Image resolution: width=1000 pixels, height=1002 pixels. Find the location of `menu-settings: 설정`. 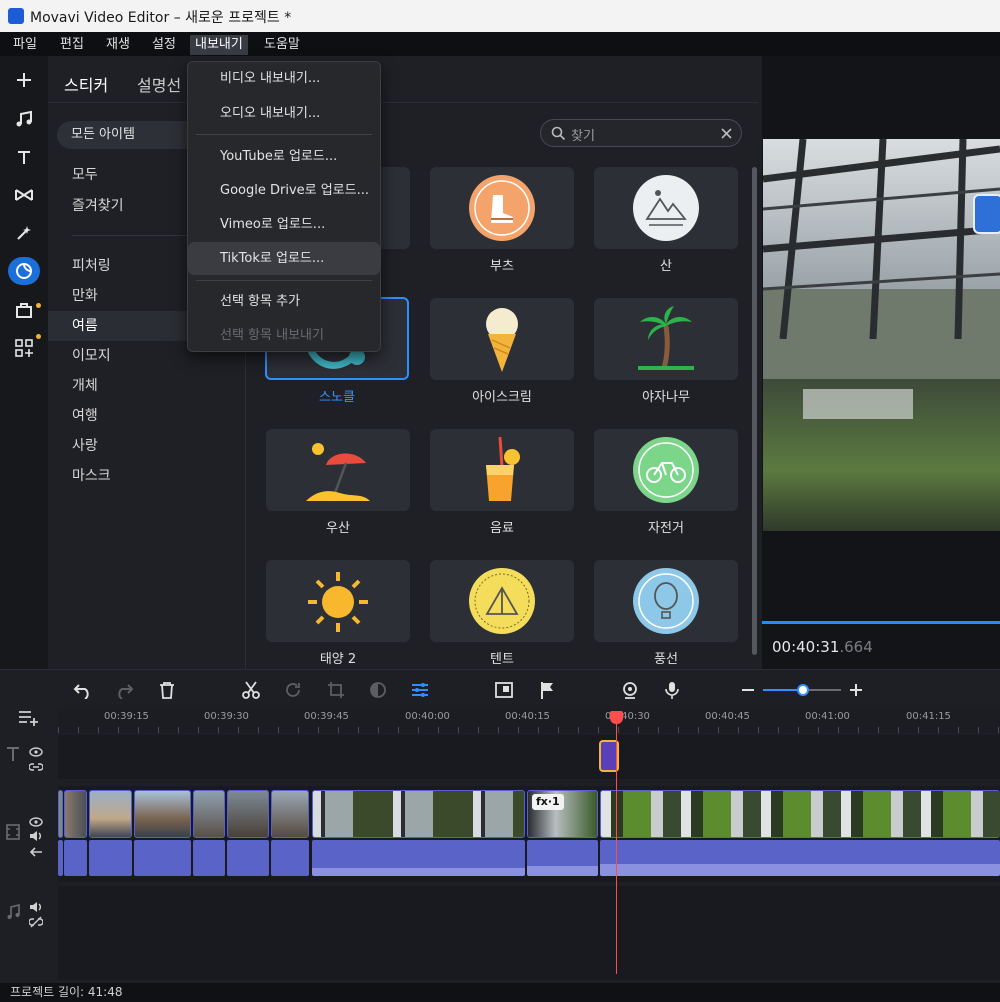

menu-settings: 설정 is located at coordinates (164, 45).